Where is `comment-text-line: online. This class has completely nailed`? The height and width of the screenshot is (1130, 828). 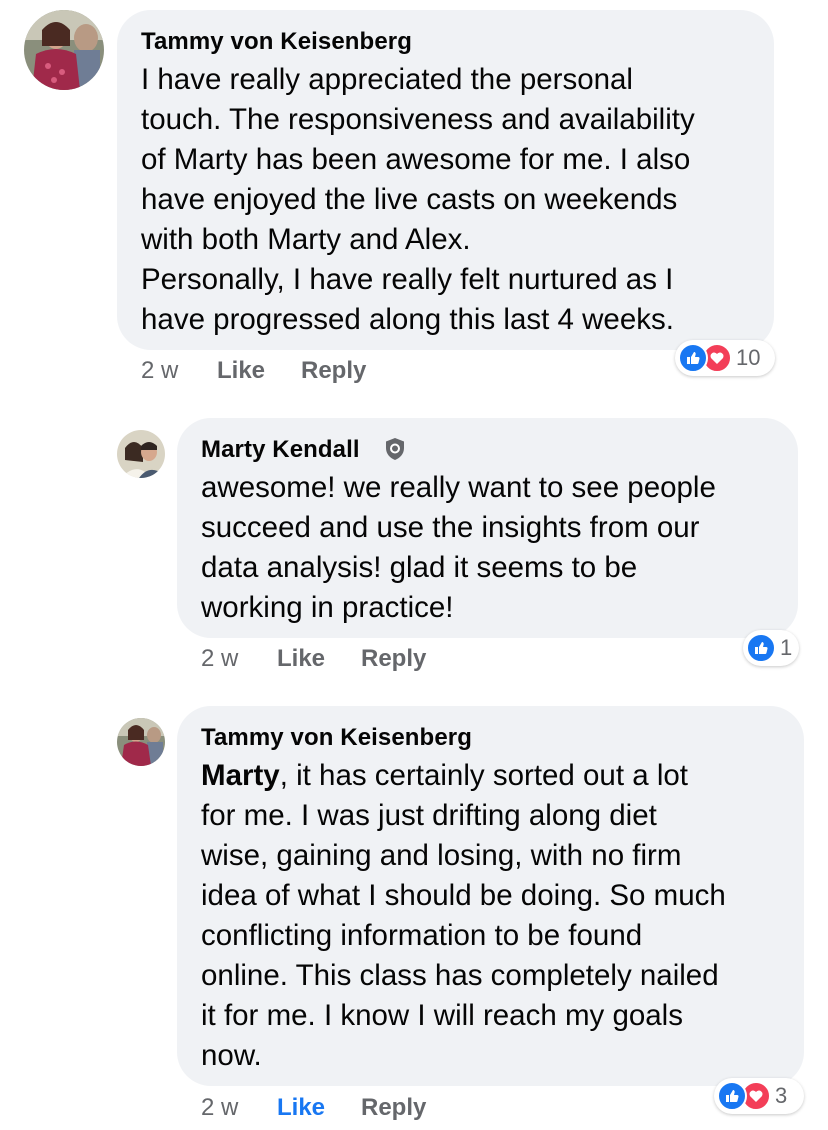
comment-text-line: online. This class has completely nailed is located at coordinates (460, 975).